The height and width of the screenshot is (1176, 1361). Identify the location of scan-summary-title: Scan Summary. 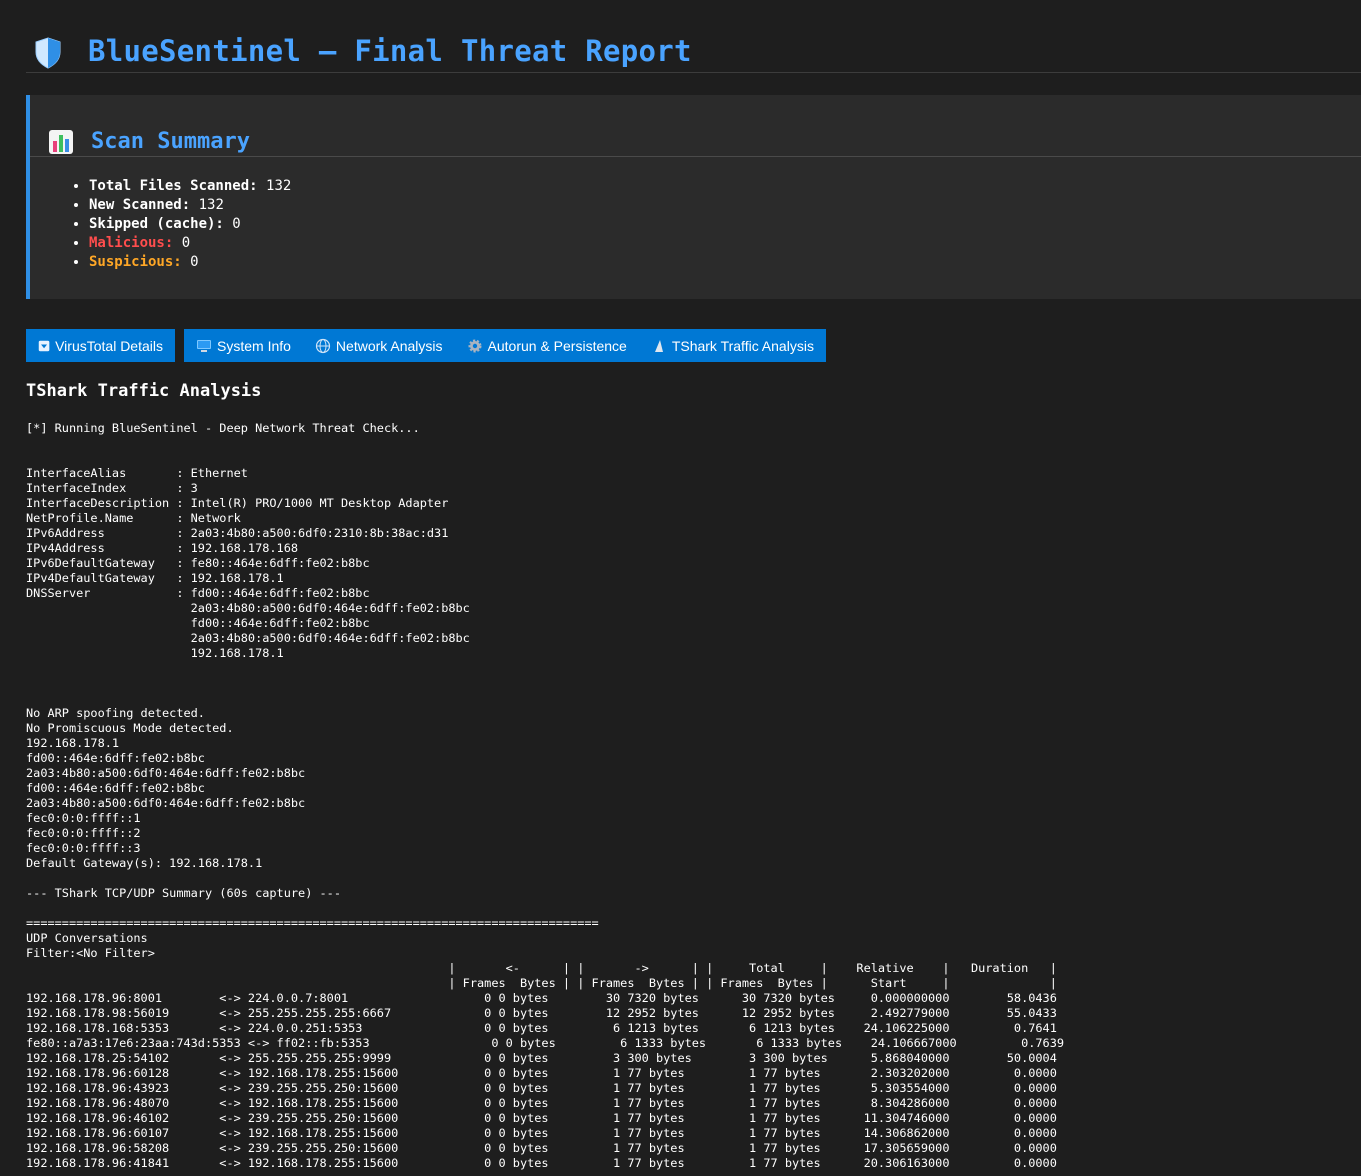
(170, 141).